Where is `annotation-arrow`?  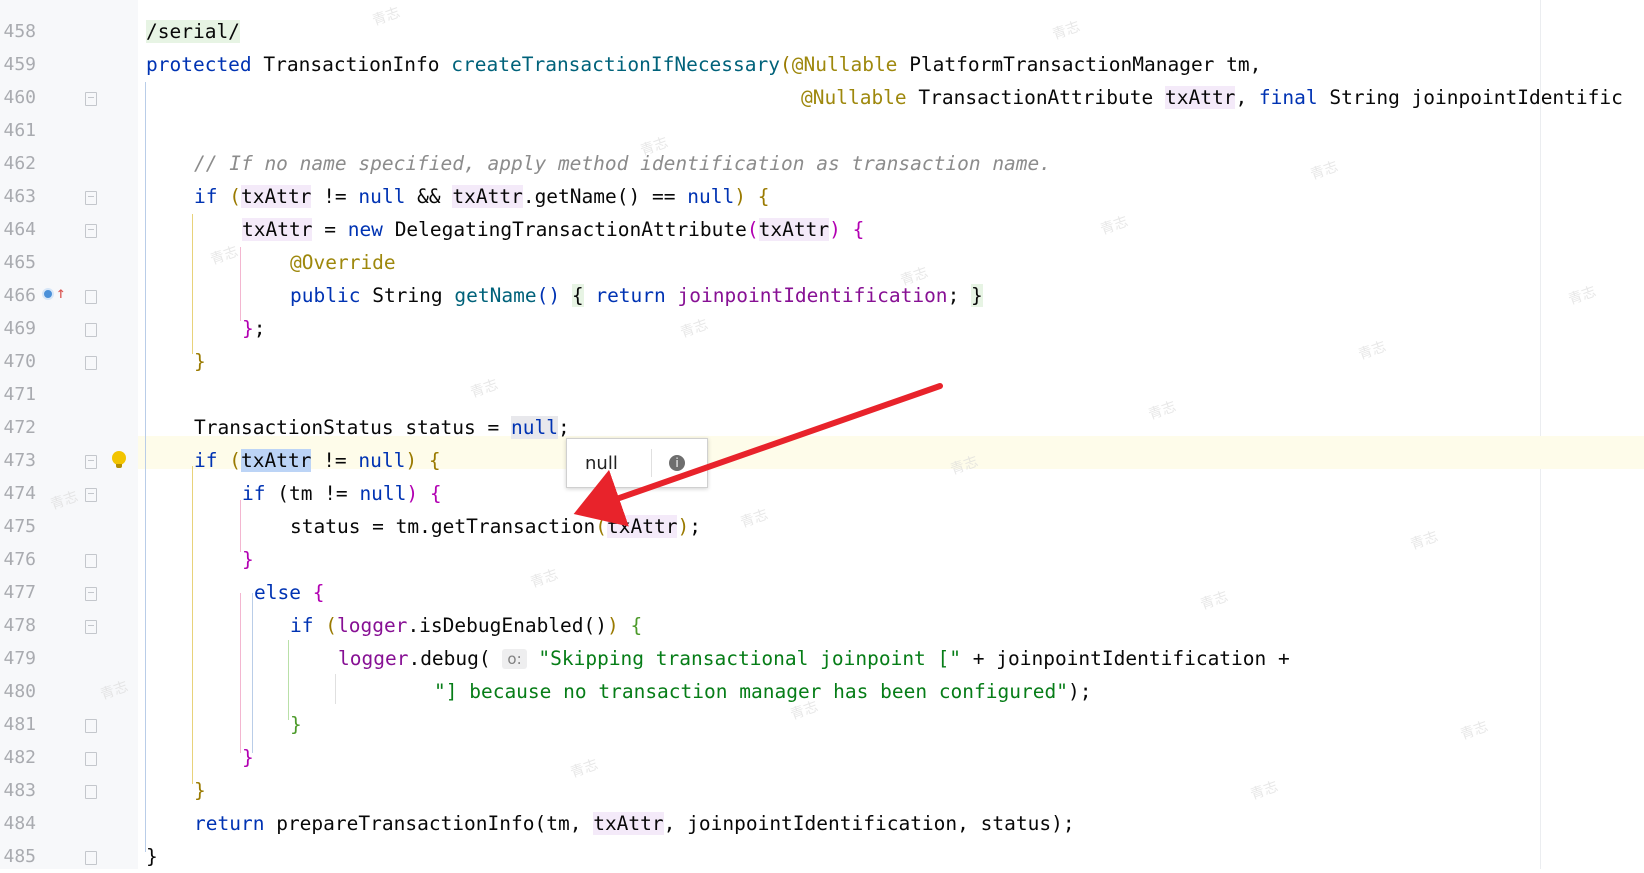
annotation-arrow is located at coordinates (758, 455).